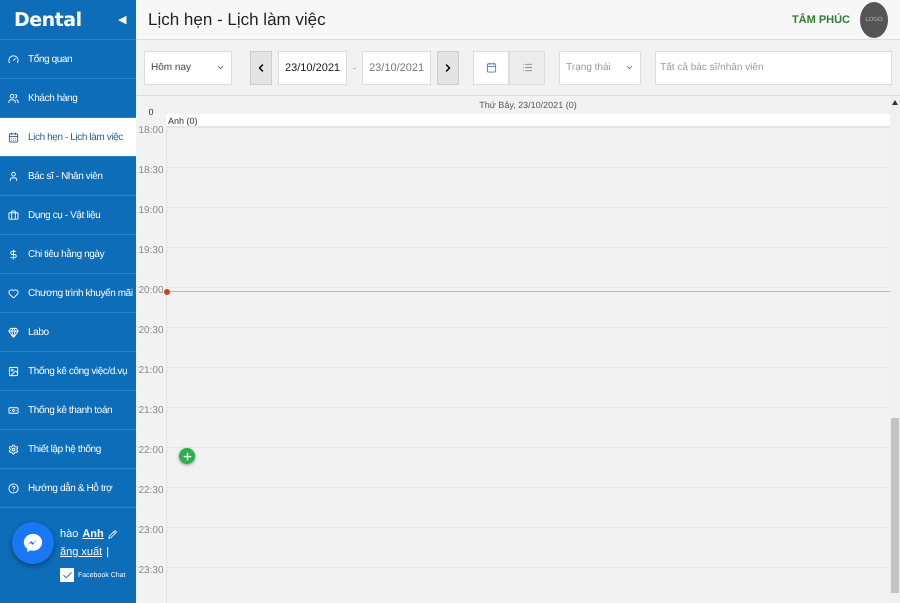  I want to click on sidebar-item: Bác sĩ - Nhân viên, so click(68, 176).